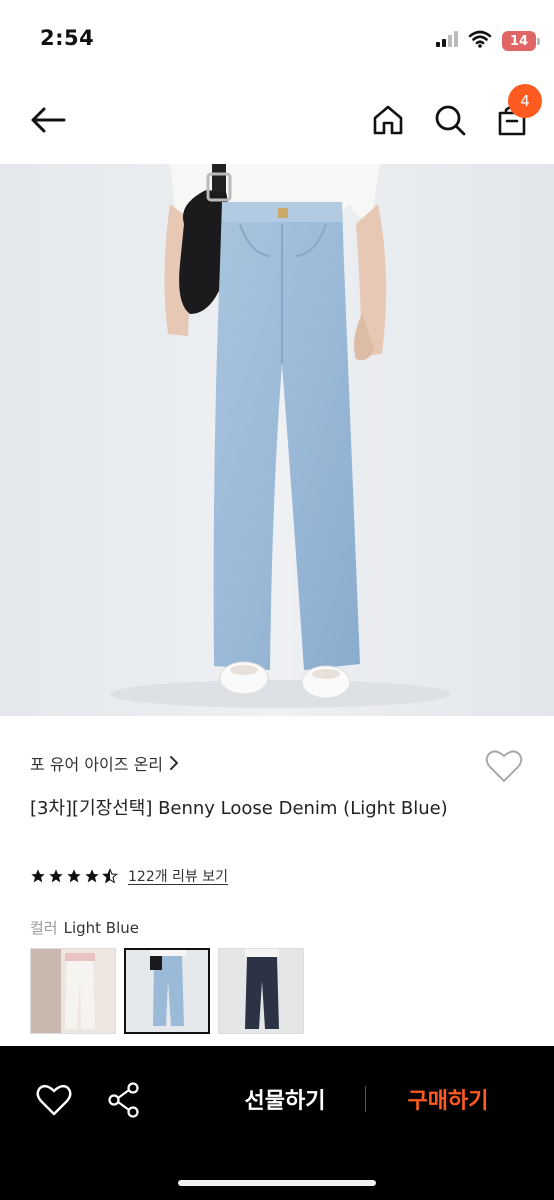  What do you see at coordinates (67, 38) in the screenshot?
I see `status-time: 2:54` at bounding box center [67, 38].